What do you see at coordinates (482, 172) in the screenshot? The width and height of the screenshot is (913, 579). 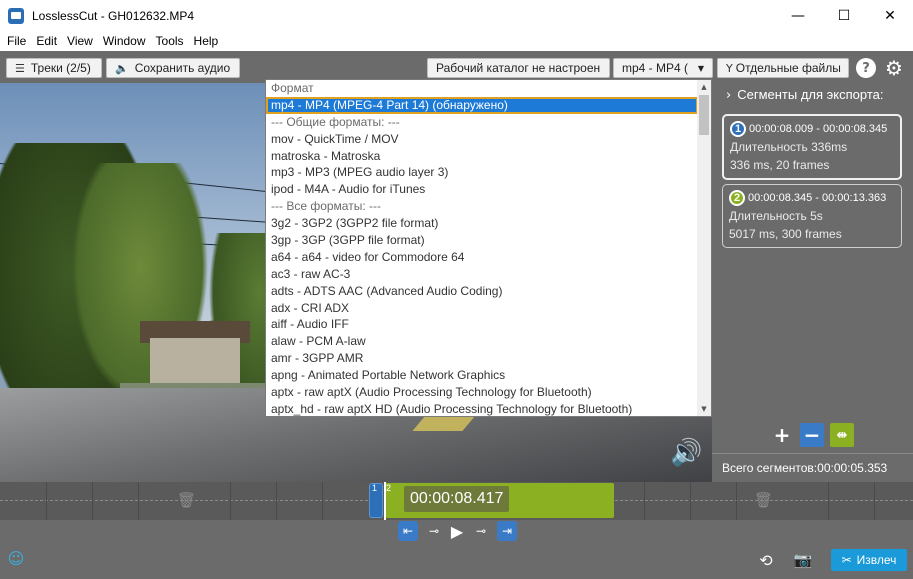 I see `dropdown-option: mp3 - MP3 (MPEG audio layer 3)` at bounding box center [482, 172].